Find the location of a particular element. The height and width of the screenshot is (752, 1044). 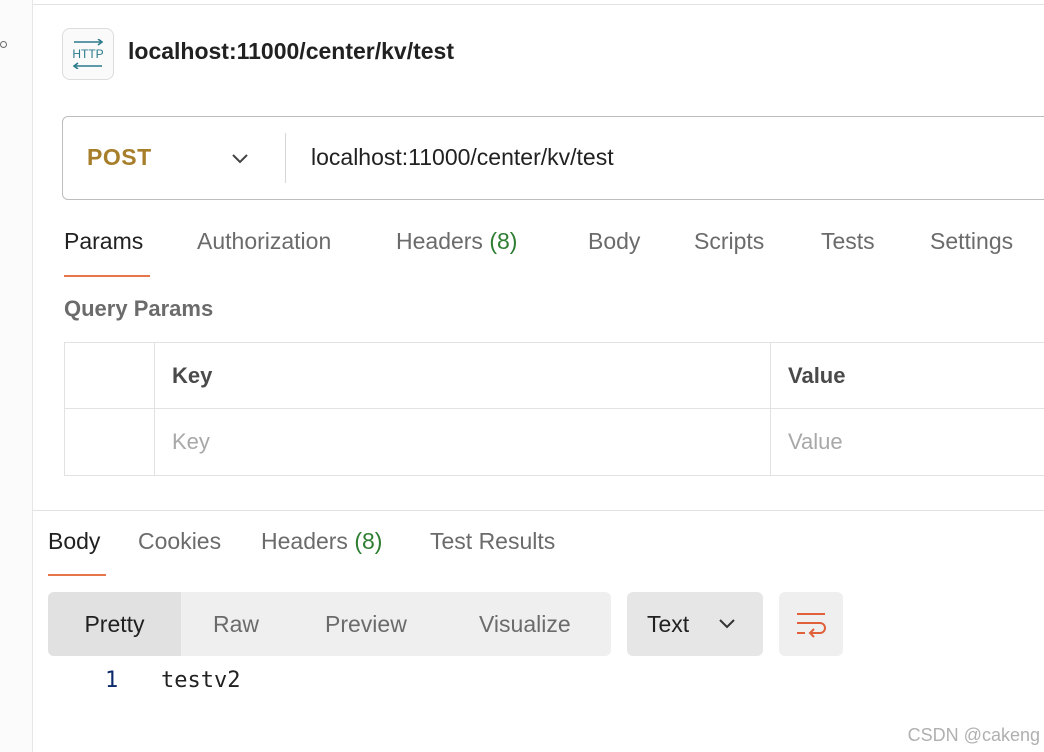

response-divider is located at coordinates (538, 510).